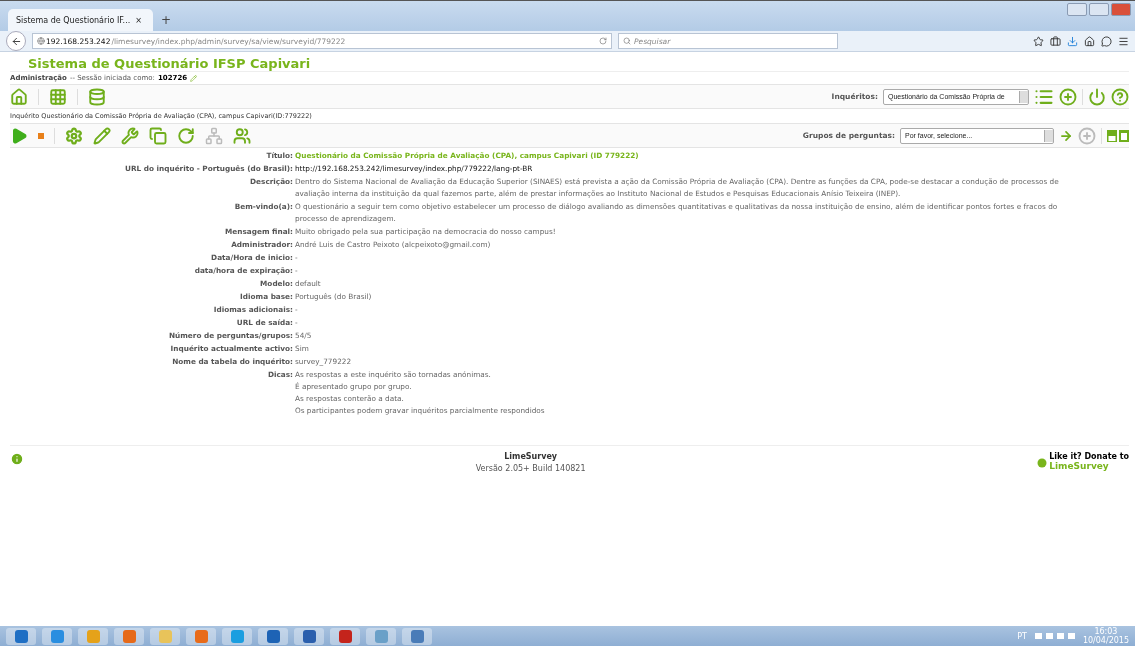 The image size is (1135, 646). Describe the element at coordinates (1121, 9) in the screenshot. I see `close-button` at that location.